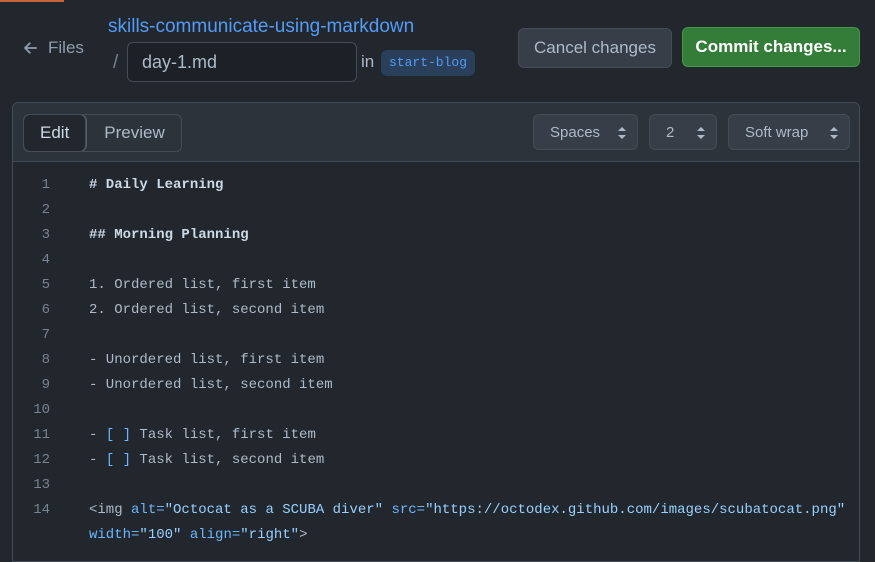 The image size is (875, 562). Describe the element at coordinates (55, 133) in the screenshot. I see `tab-edit: Edit` at that location.